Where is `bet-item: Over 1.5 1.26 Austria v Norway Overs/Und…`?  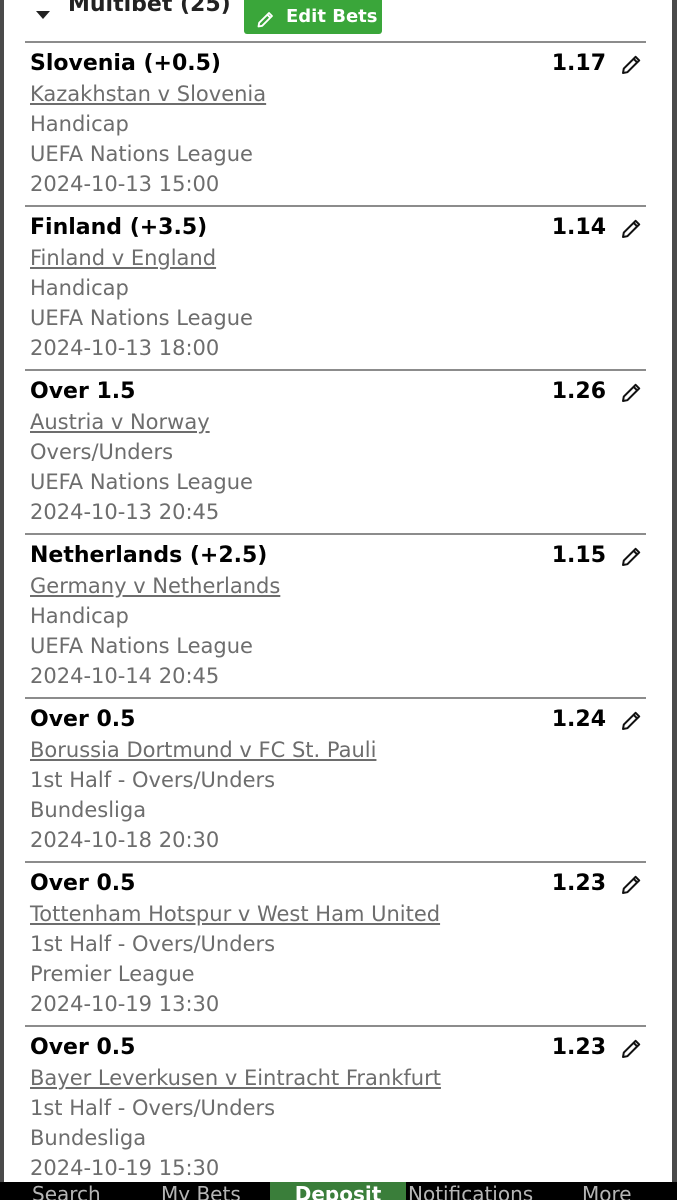
bet-item: Over 1.5 1.26 Austria v Norway Overs/Und… is located at coordinates (335, 451).